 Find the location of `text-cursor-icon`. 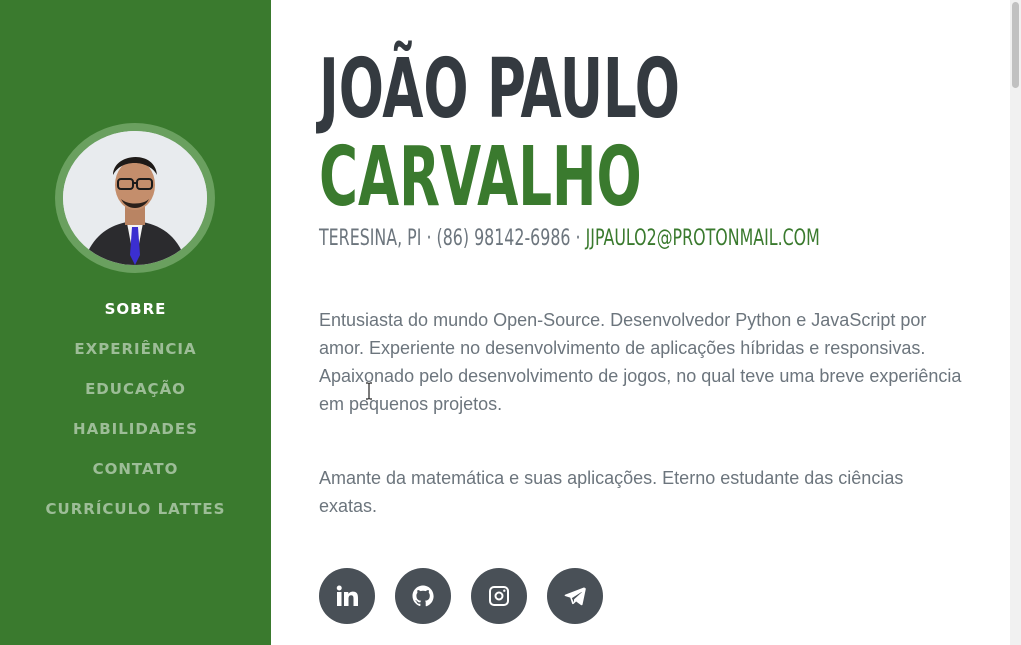

text-cursor-icon is located at coordinates (369, 391).